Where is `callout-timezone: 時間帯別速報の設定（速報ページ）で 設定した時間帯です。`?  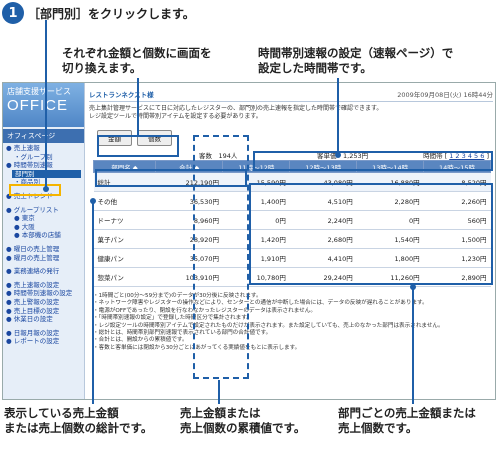 callout-timezone: 時間帯別速報の設定（速報ページ）で 設定した時間帯です。 is located at coordinates (356, 60).